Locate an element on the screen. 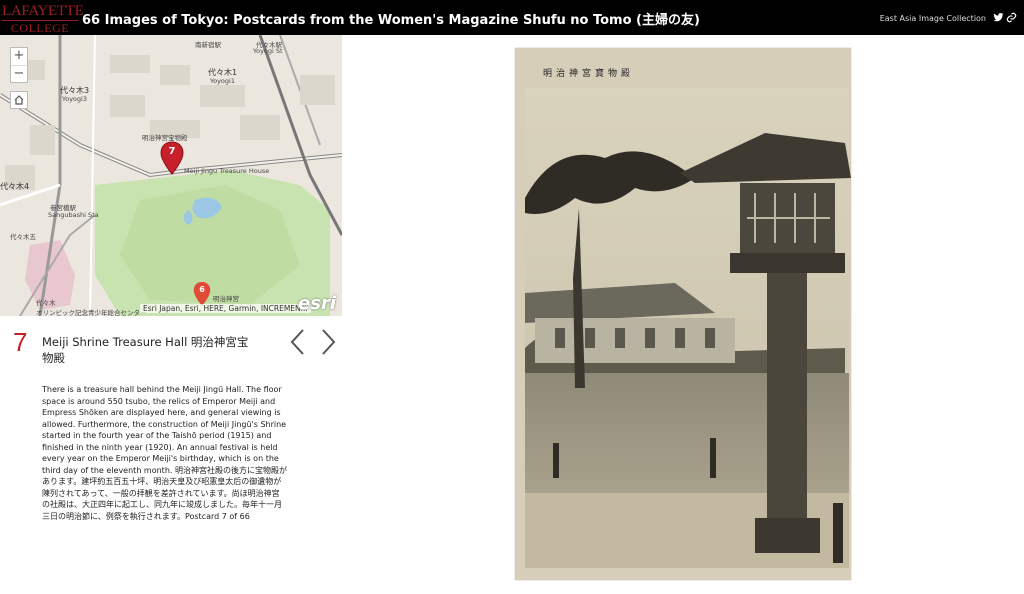  map-label-shinsando: 南新宿駅 is located at coordinates (208, 45).